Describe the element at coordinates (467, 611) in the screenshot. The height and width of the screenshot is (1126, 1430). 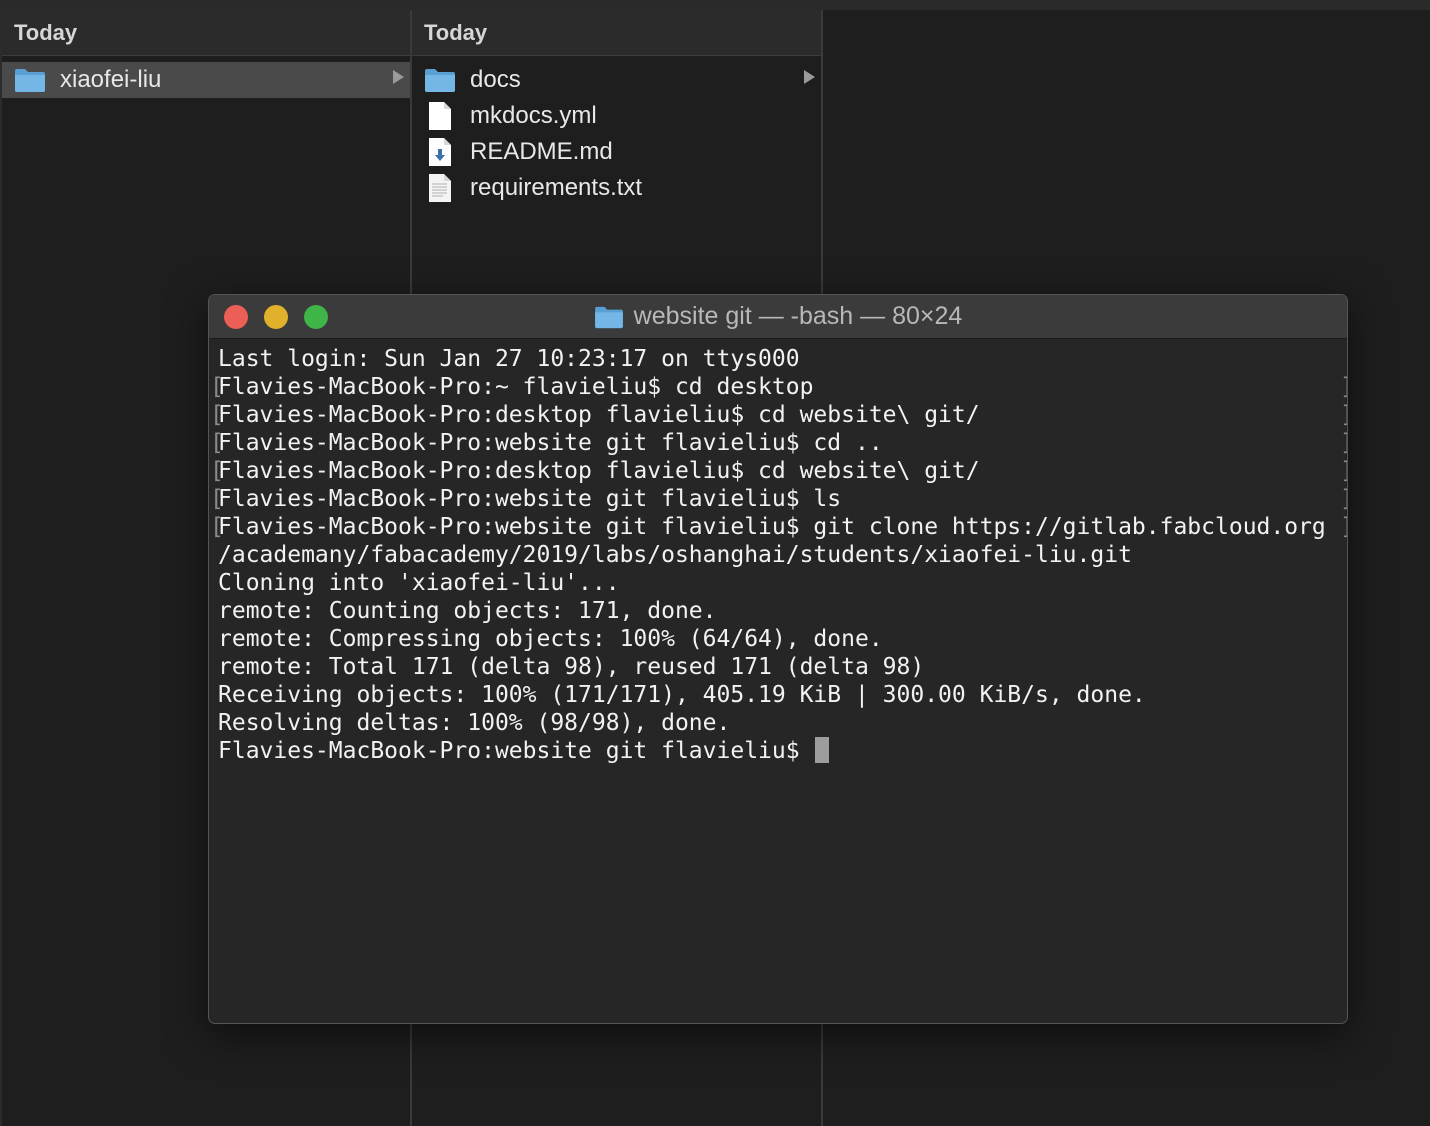
I see `terminal-line: remote: Counting objects: 171, done.` at that location.